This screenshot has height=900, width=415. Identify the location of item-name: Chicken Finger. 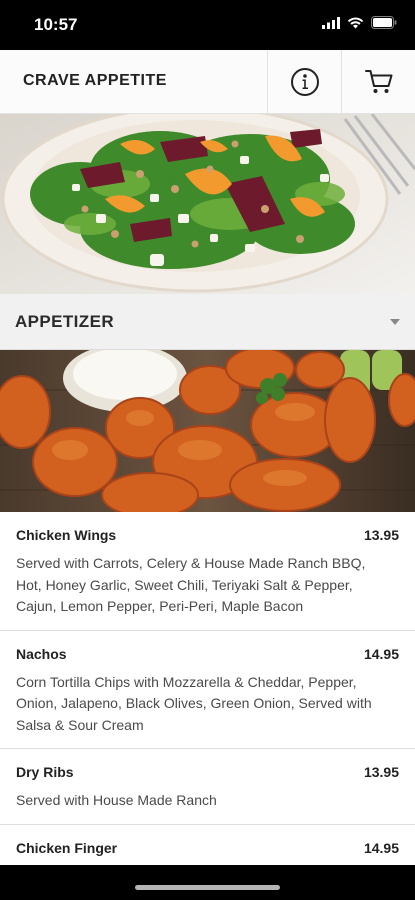
(67, 847).